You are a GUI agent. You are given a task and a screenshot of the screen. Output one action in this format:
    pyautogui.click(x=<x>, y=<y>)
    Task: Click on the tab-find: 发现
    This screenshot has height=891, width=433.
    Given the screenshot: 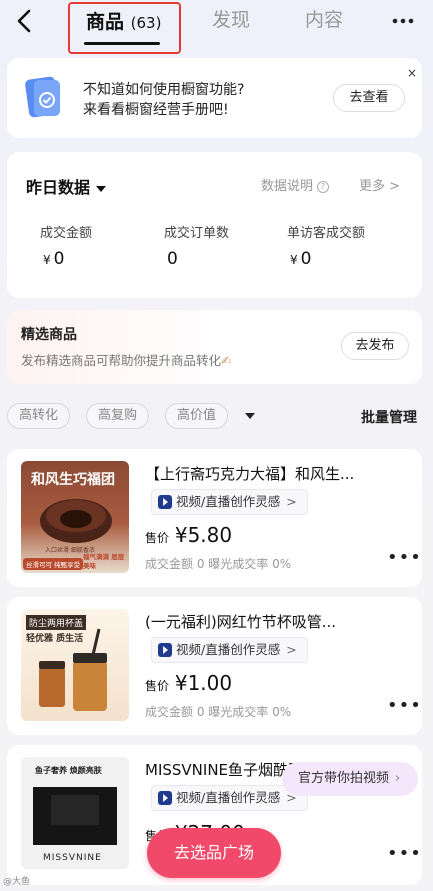 What is the action you would take?
    pyautogui.click(x=231, y=20)
    